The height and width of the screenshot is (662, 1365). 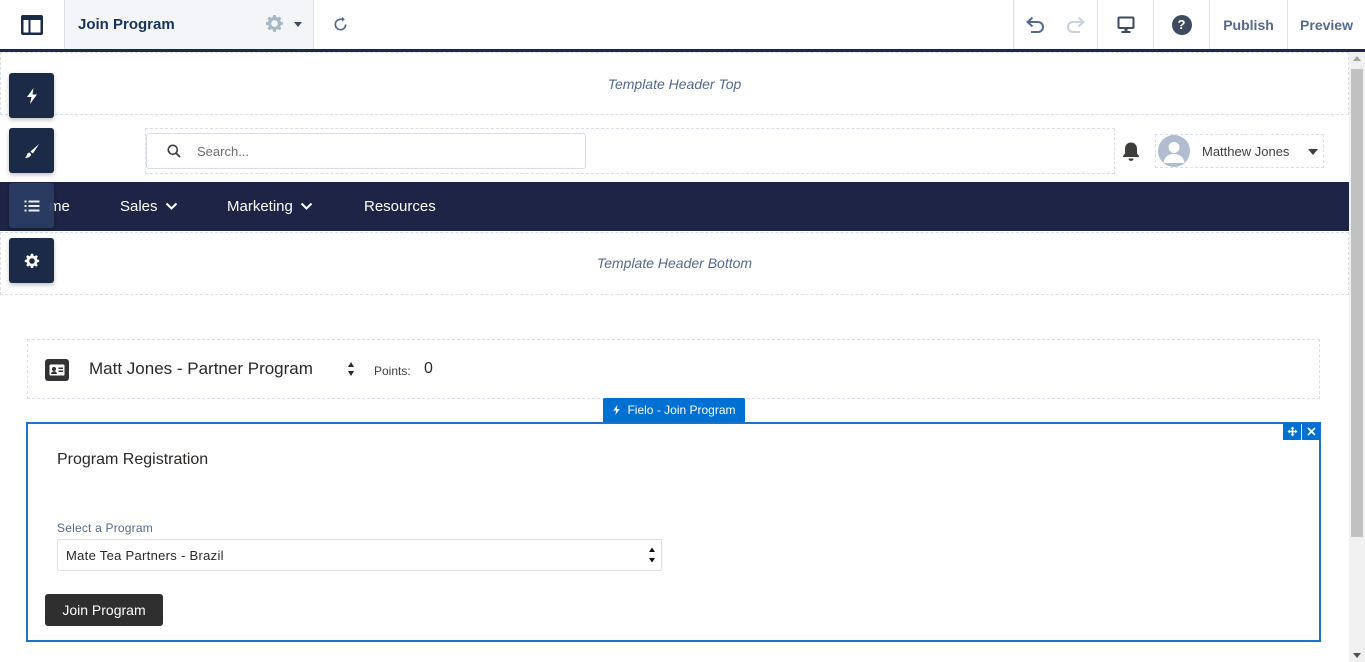 What do you see at coordinates (681, 410) in the screenshot?
I see `component-tag-label: Fielo - Join Program` at bounding box center [681, 410].